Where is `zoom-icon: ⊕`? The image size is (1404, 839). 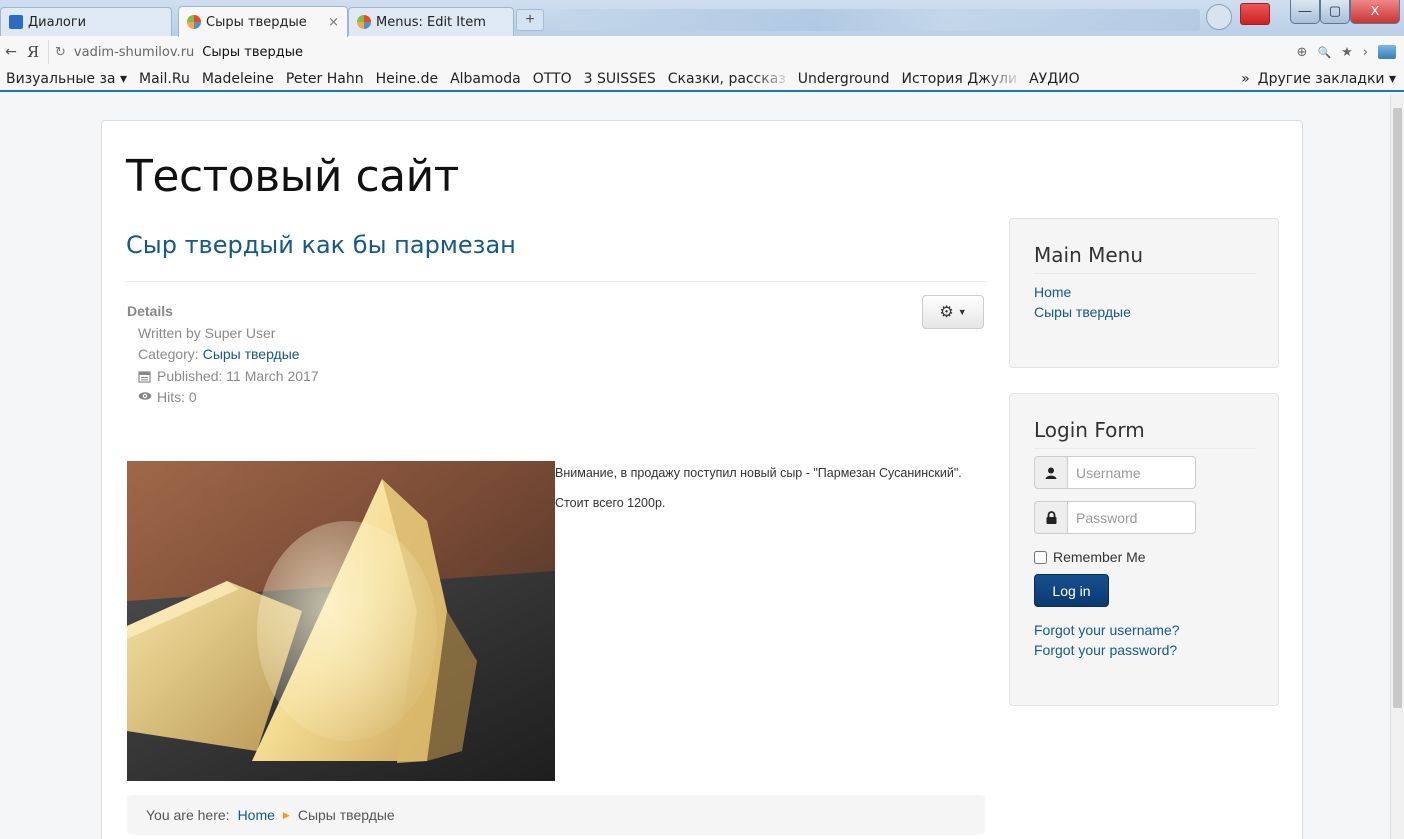 zoom-icon: ⊕ is located at coordinates (1302, 52).